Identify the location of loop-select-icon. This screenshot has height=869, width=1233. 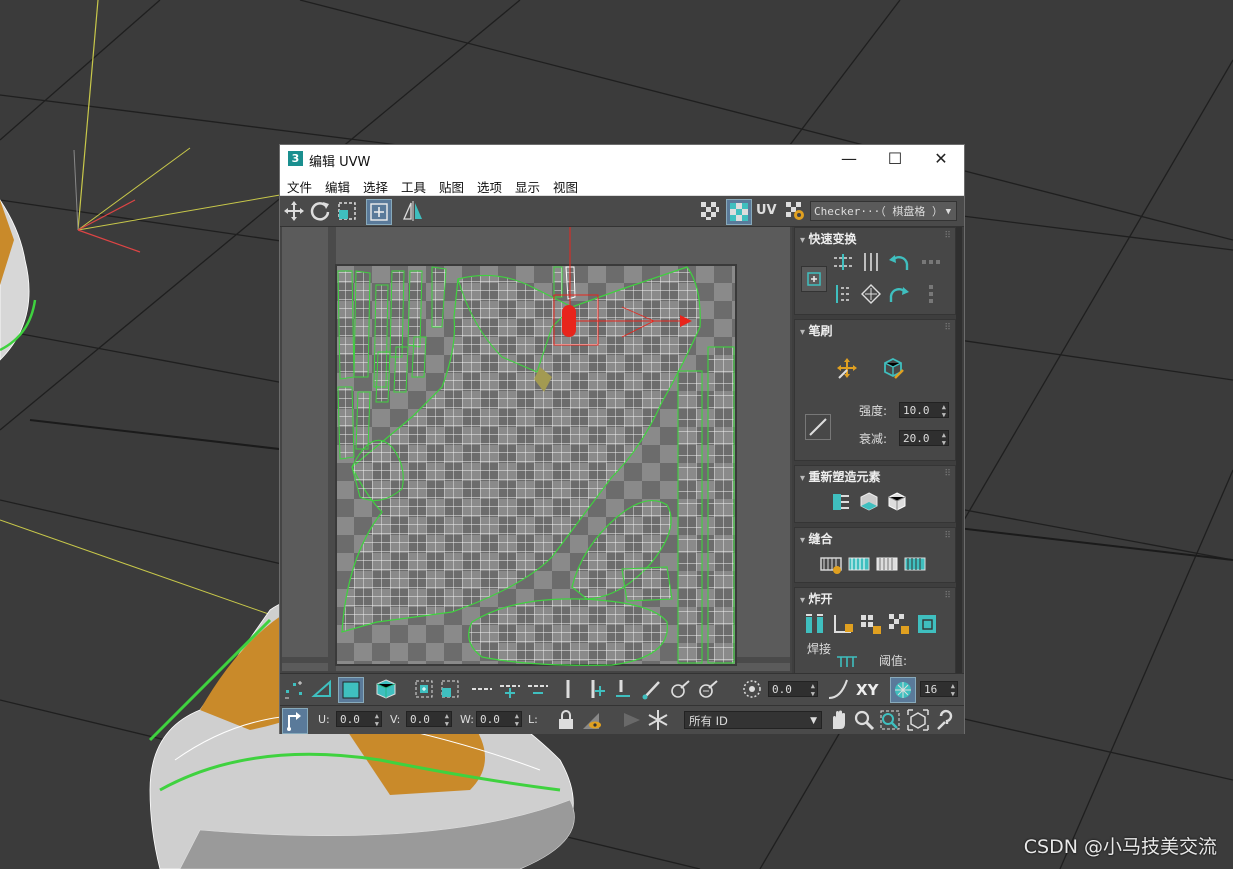
(482, 689).